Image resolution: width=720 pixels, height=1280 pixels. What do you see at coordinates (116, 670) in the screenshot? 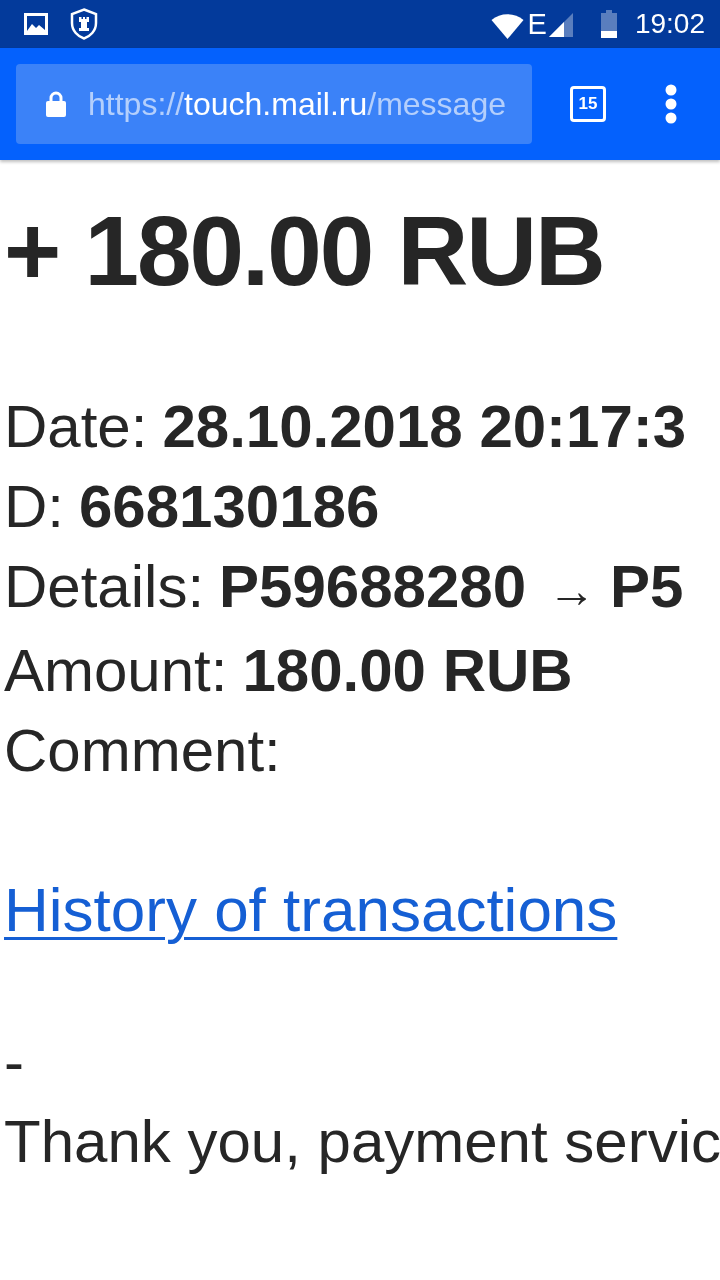
I see `field-label: Amount:` at bounding box center [116, 670].